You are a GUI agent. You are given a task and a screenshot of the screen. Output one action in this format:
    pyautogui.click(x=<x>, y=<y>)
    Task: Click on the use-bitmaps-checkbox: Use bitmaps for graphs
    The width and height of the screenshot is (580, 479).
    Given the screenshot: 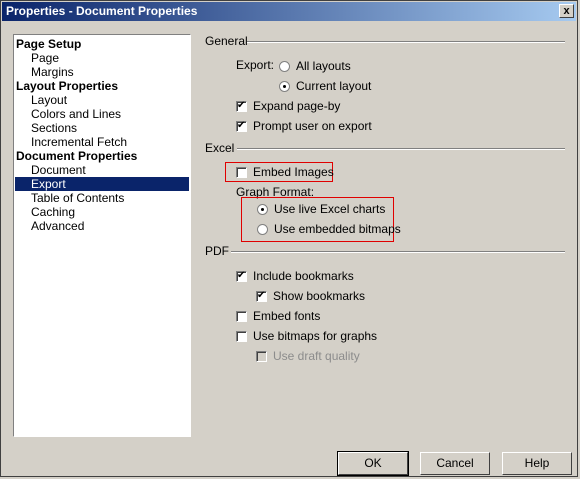 What is the action you would take?
    pyautogui.click(x=306, y=336)
    